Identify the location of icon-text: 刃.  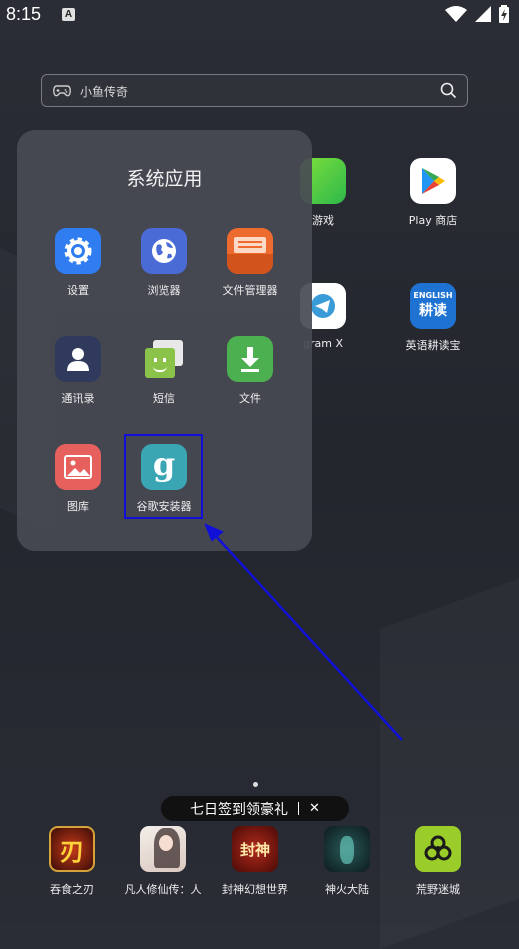
(72, 851).